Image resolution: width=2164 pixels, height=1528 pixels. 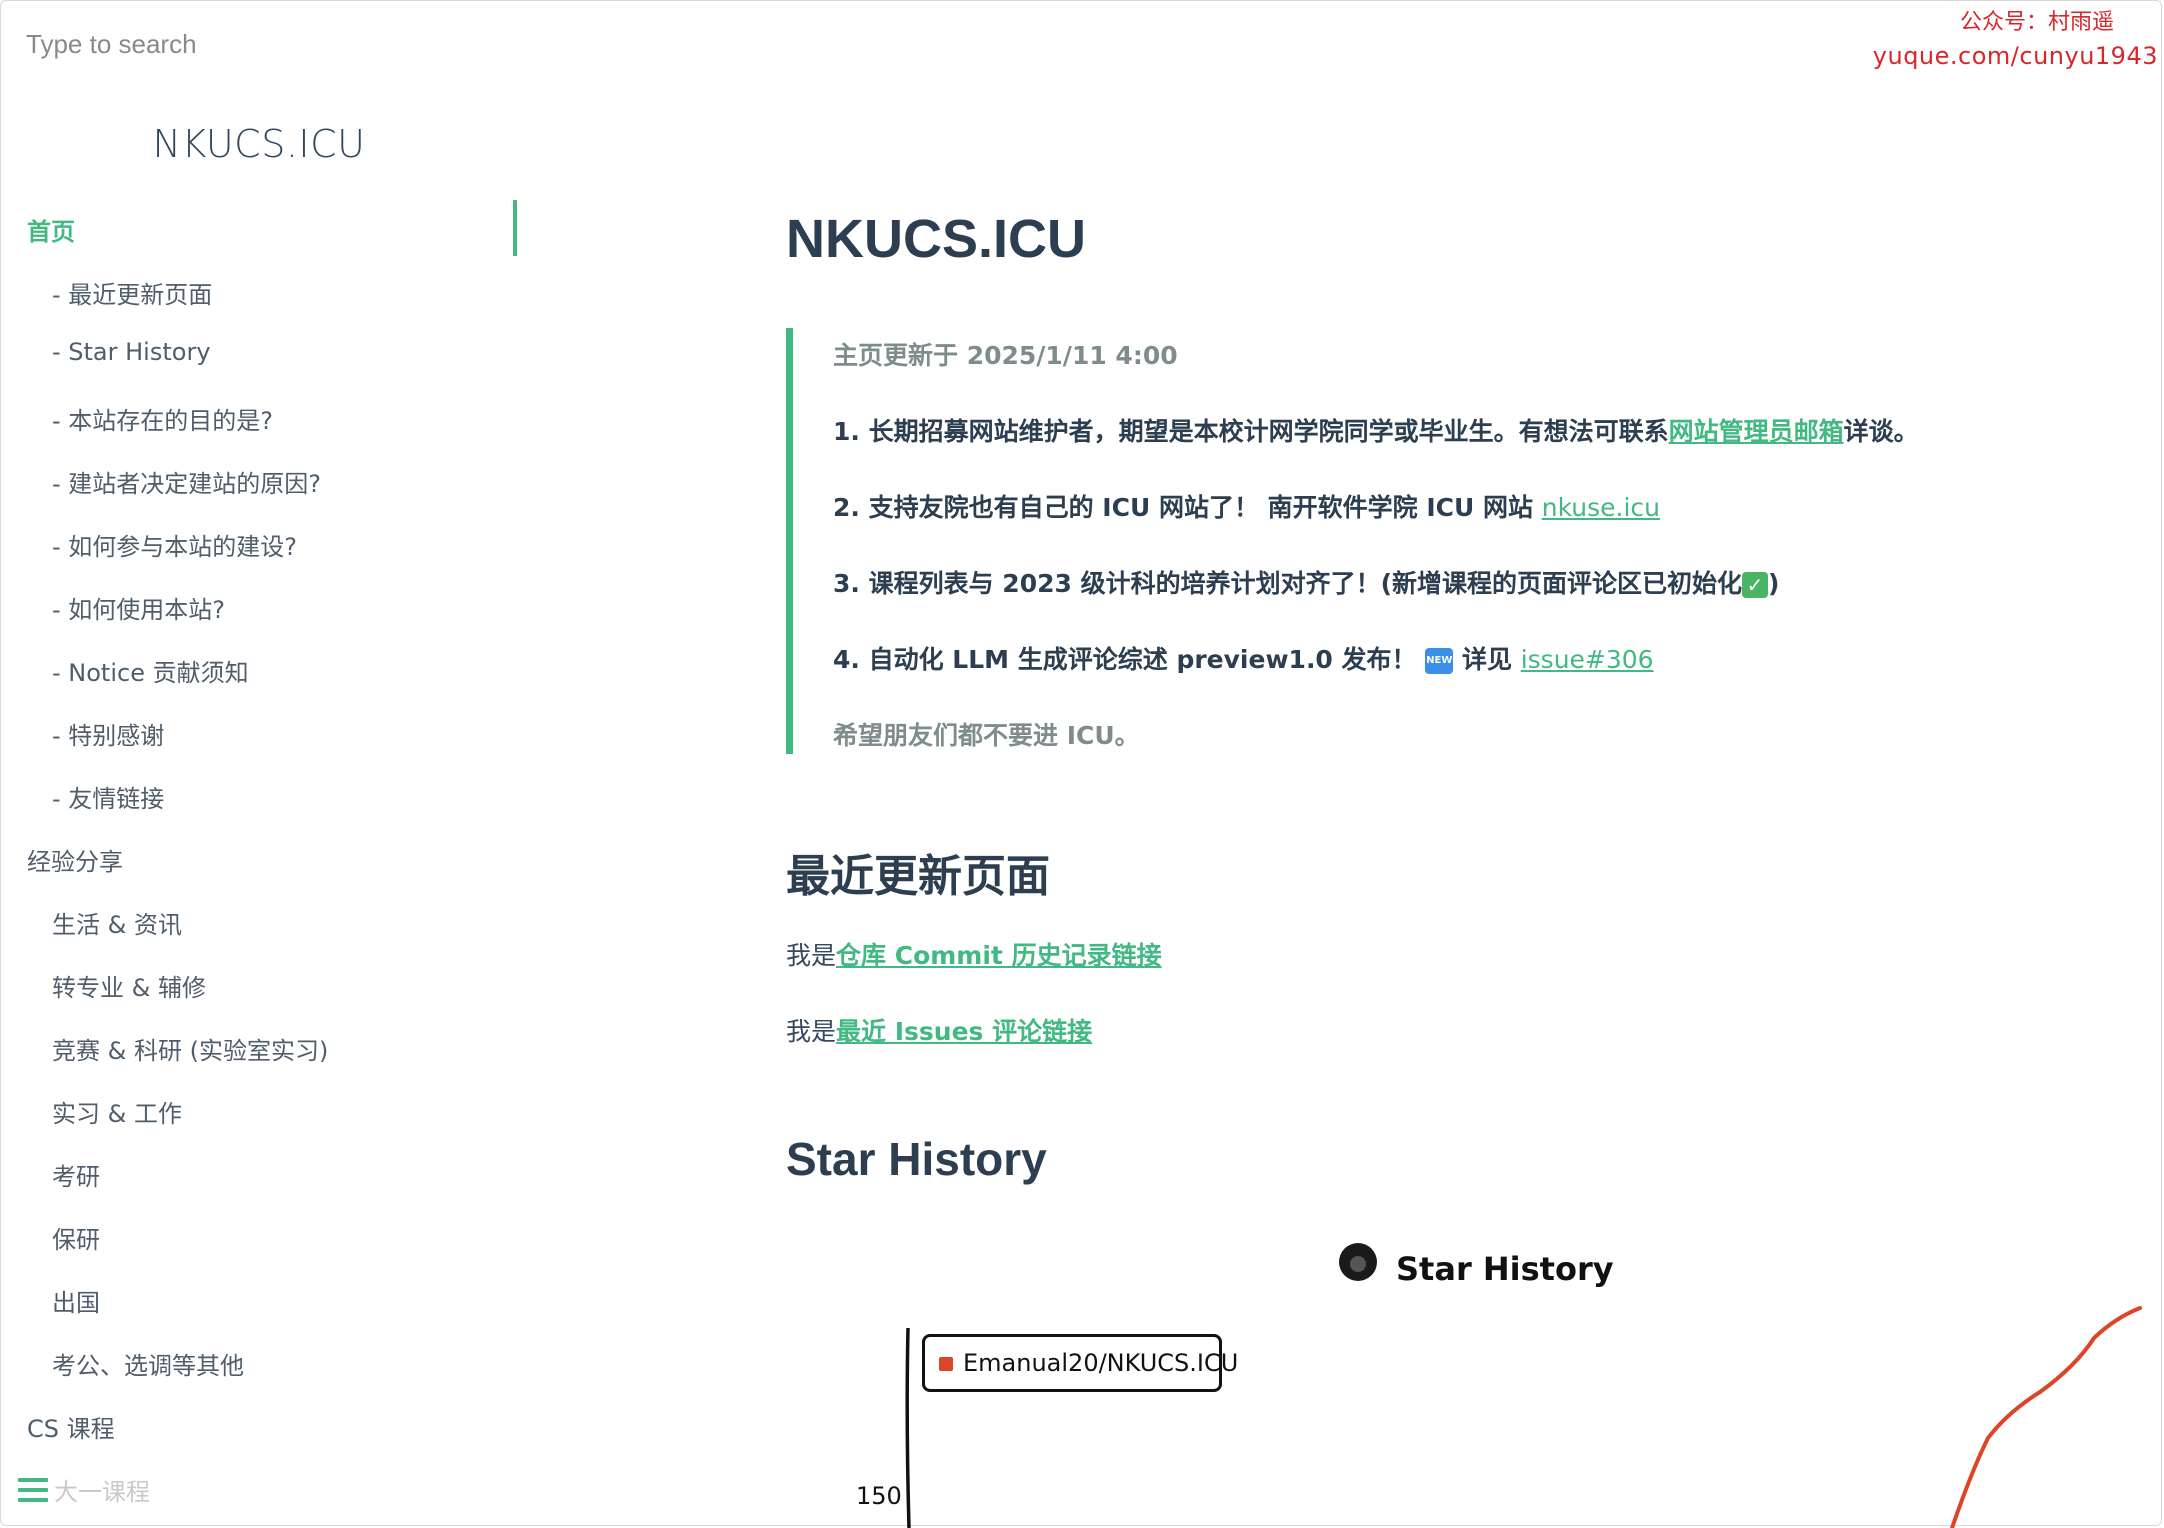 What do you see at coordinates (879, 1496) in the screenshot?
I see `y-tick-label: 150` at bounding box center [879, 1496].